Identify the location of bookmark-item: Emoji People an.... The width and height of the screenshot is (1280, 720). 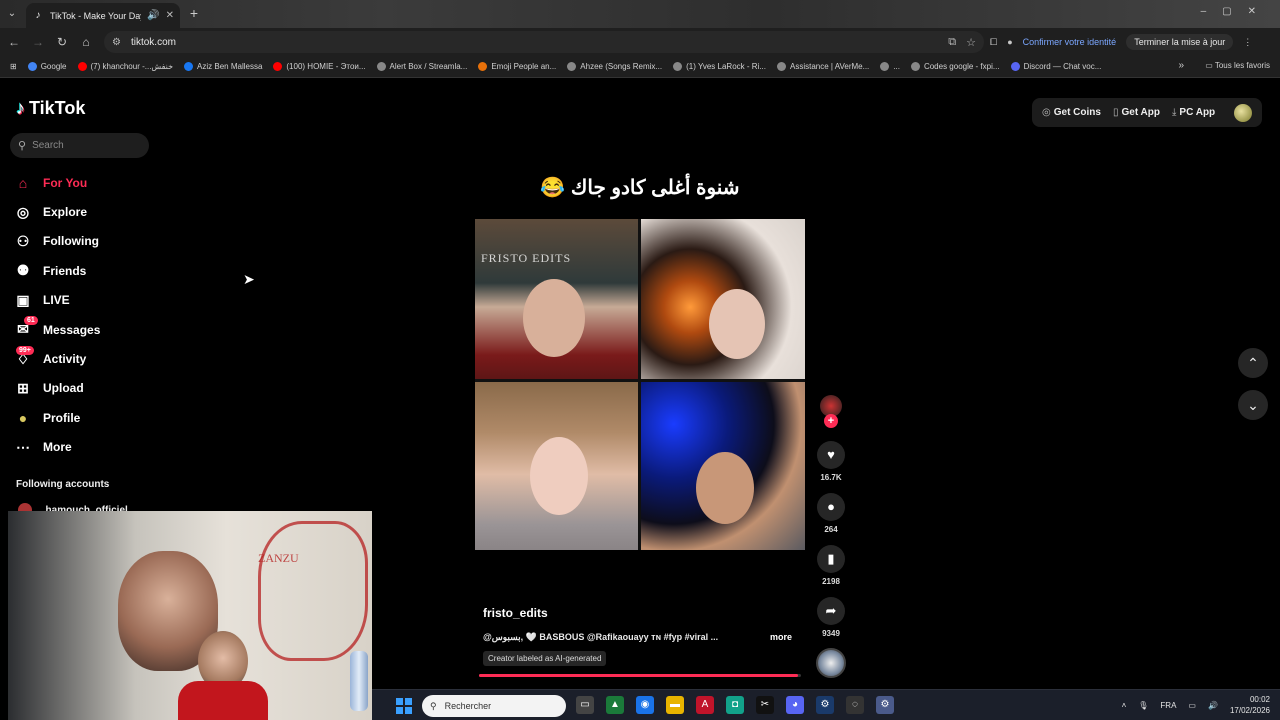
(517, 66).